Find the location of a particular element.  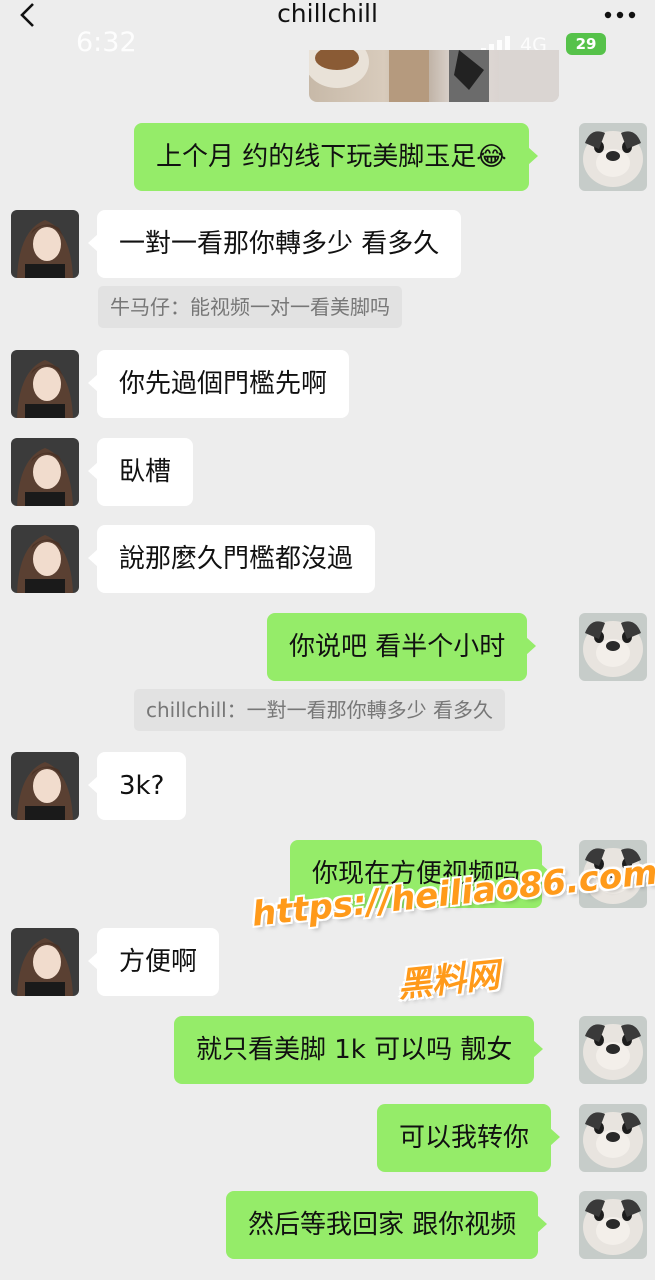

message-outgoing: 然后等我回家 跟你视频 is located at coordinates (387, 1225).